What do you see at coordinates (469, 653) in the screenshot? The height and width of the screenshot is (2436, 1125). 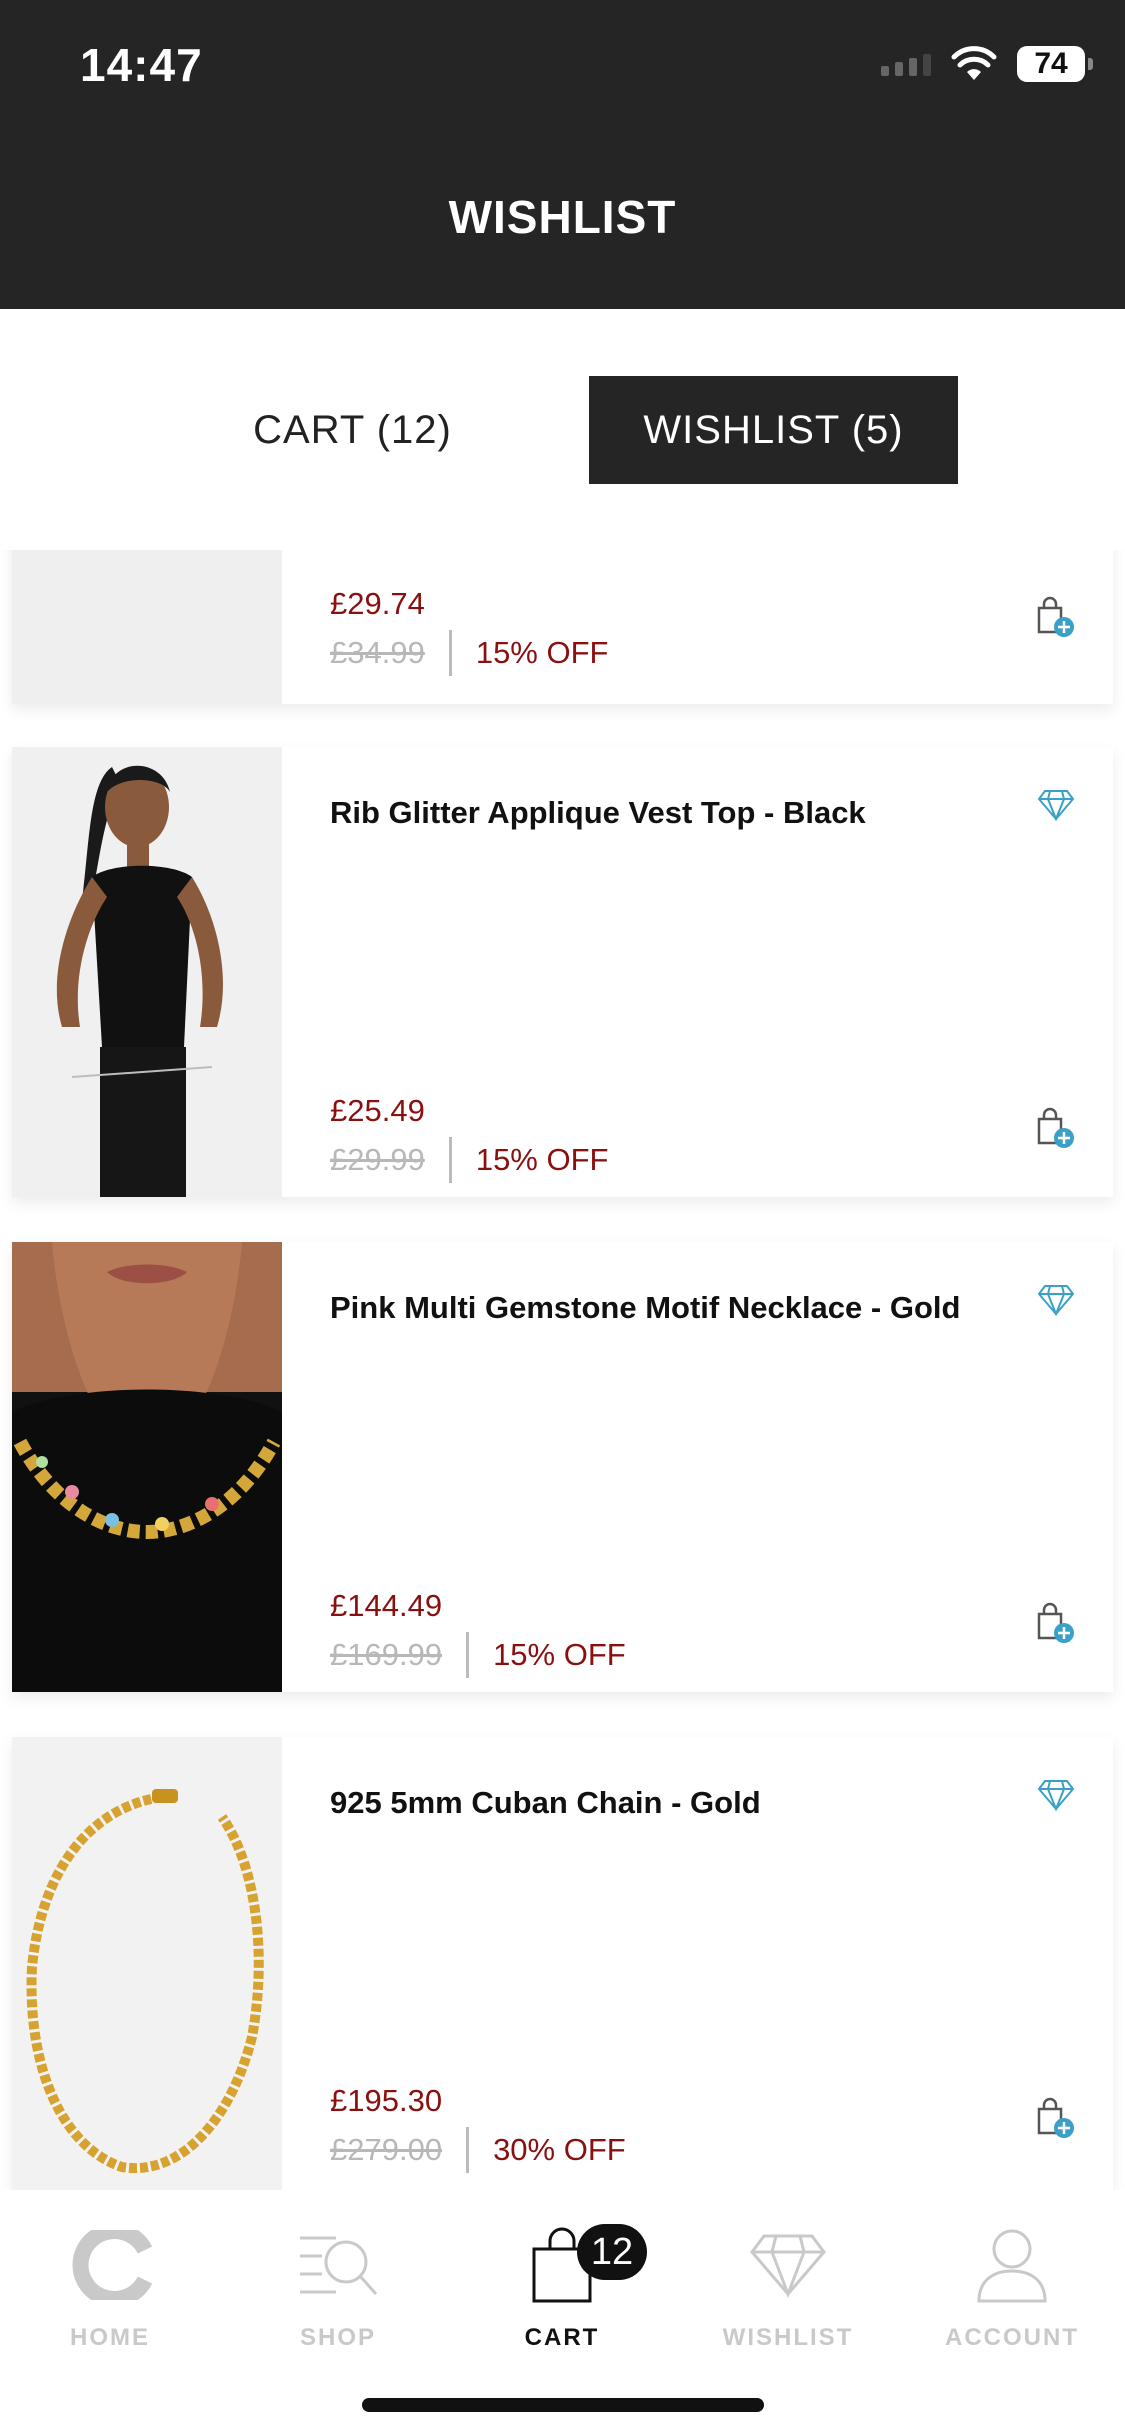 I see `price-row: £34.99 15% OFF` at bounding box center [469, 653].